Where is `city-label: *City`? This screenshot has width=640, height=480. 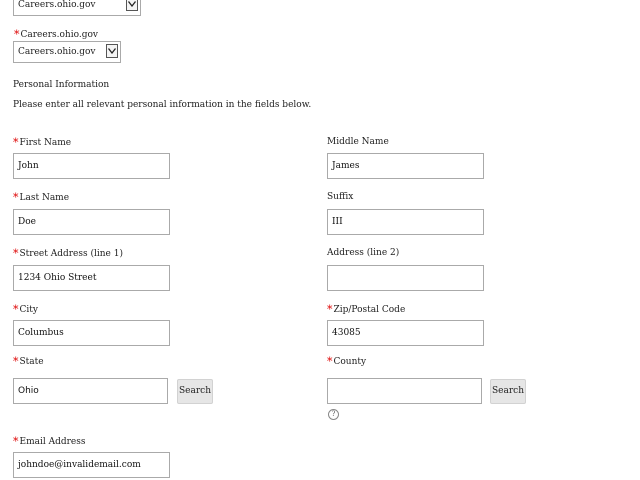 city-label: *City is located at coordinates (25, 309).